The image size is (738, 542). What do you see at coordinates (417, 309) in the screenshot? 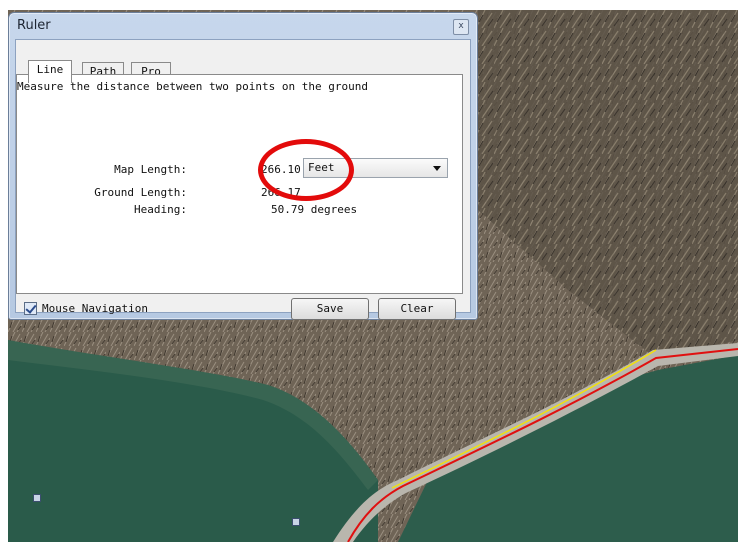
I see `clear-button: Clear` at bounding box center [417, 309].